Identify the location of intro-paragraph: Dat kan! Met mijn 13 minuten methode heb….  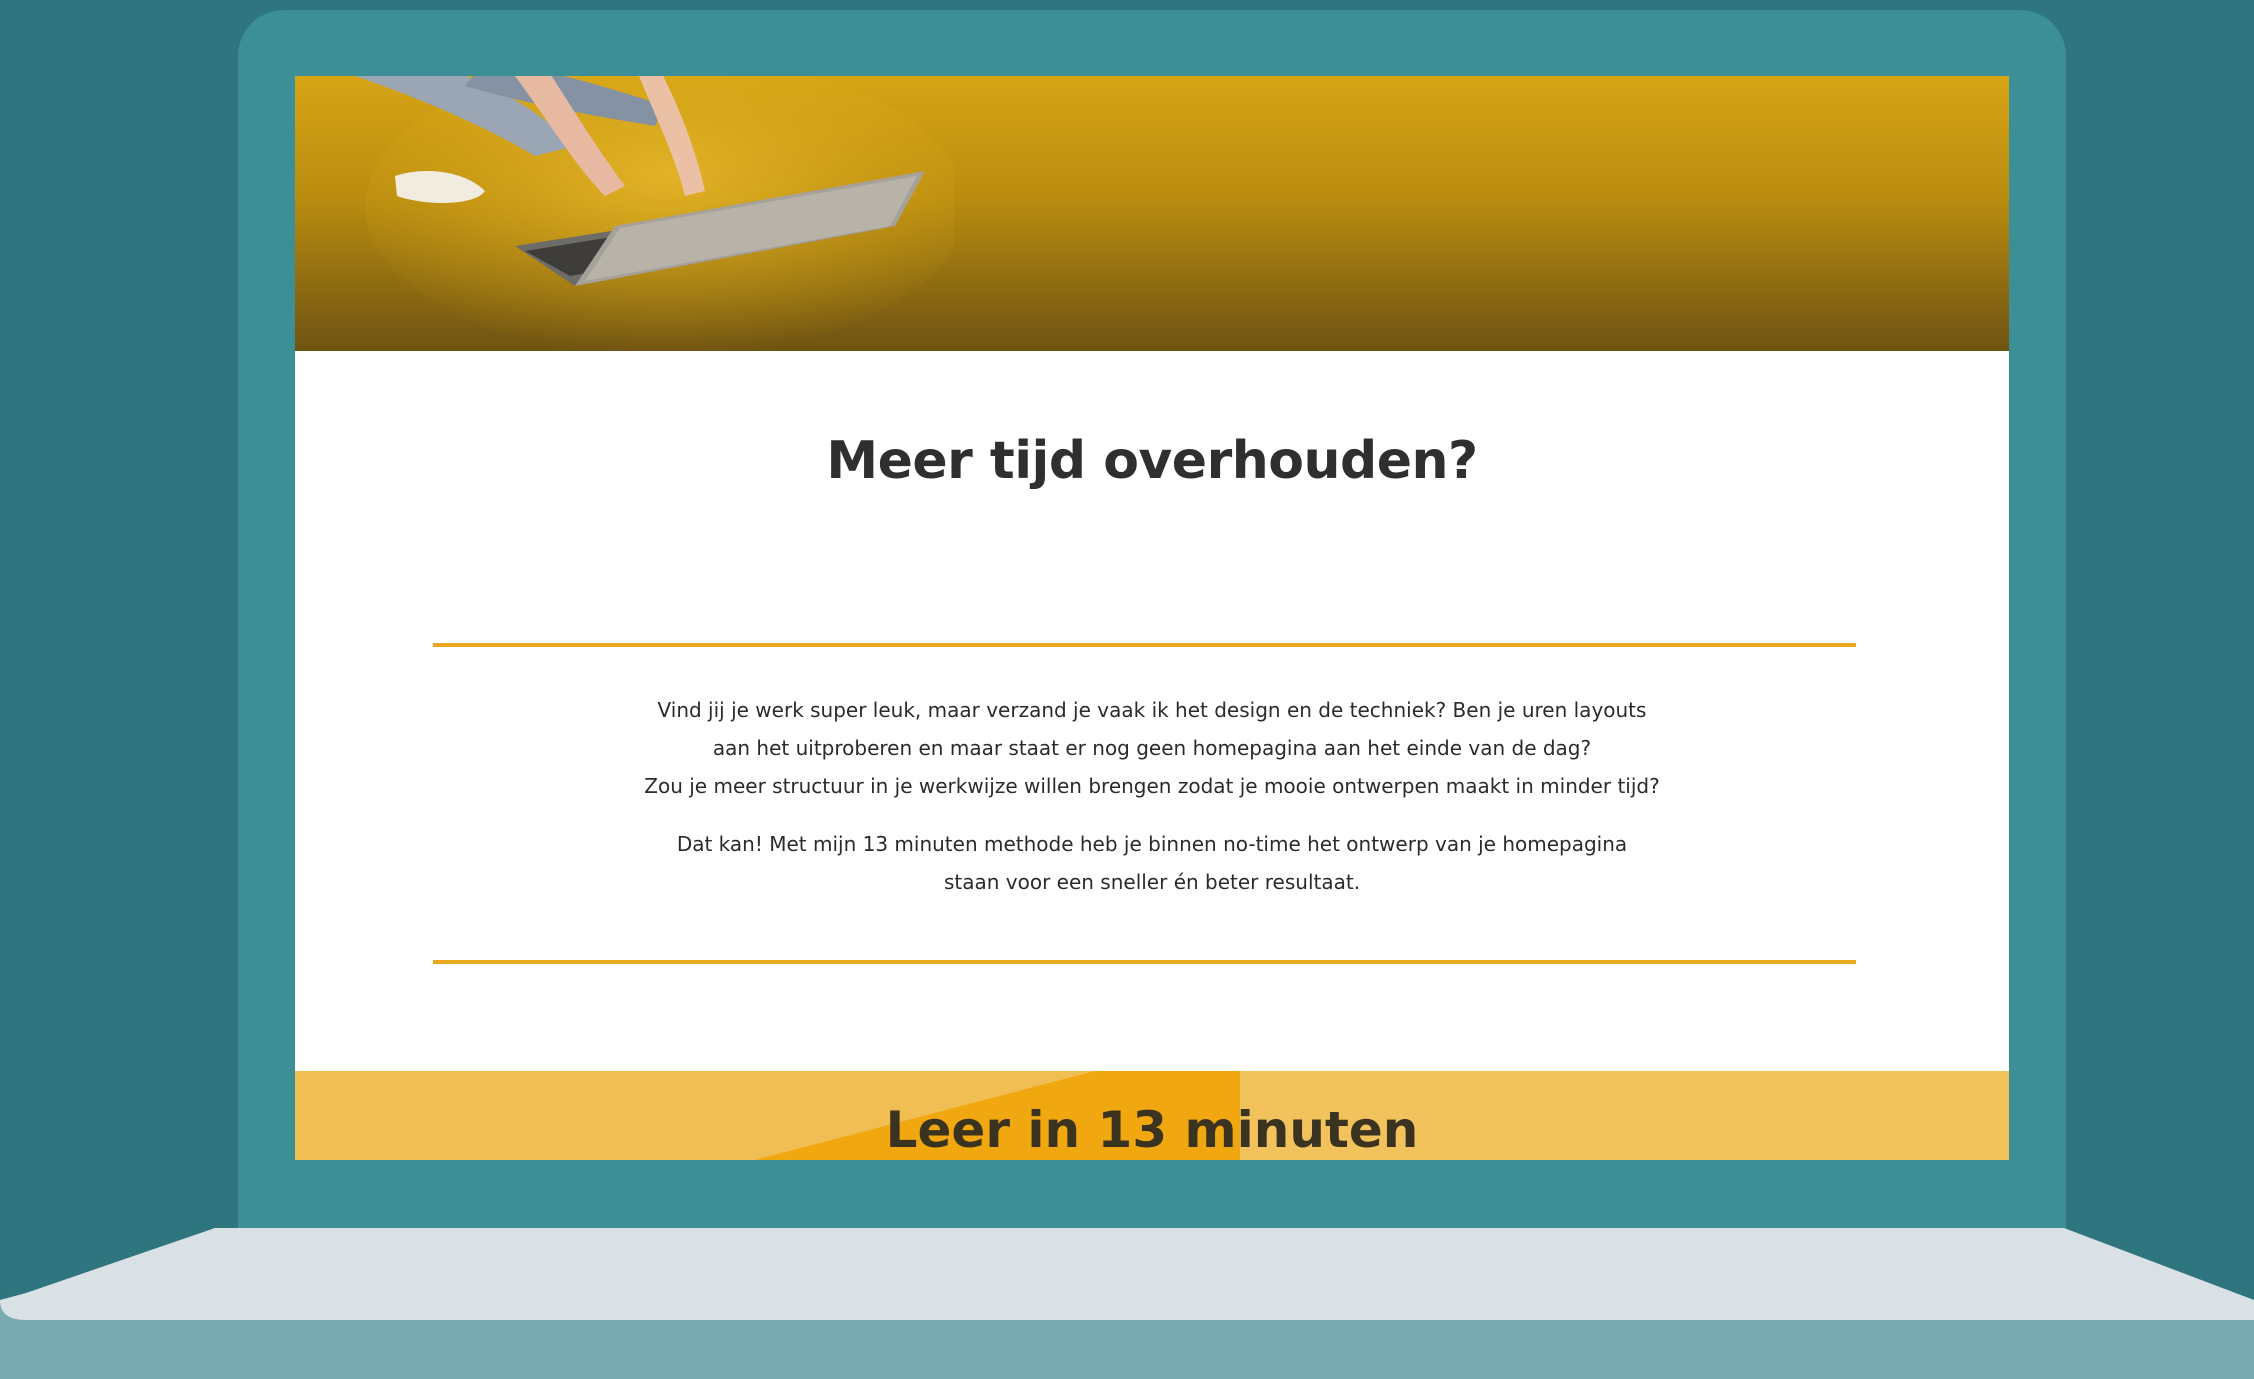
(1152, 863).